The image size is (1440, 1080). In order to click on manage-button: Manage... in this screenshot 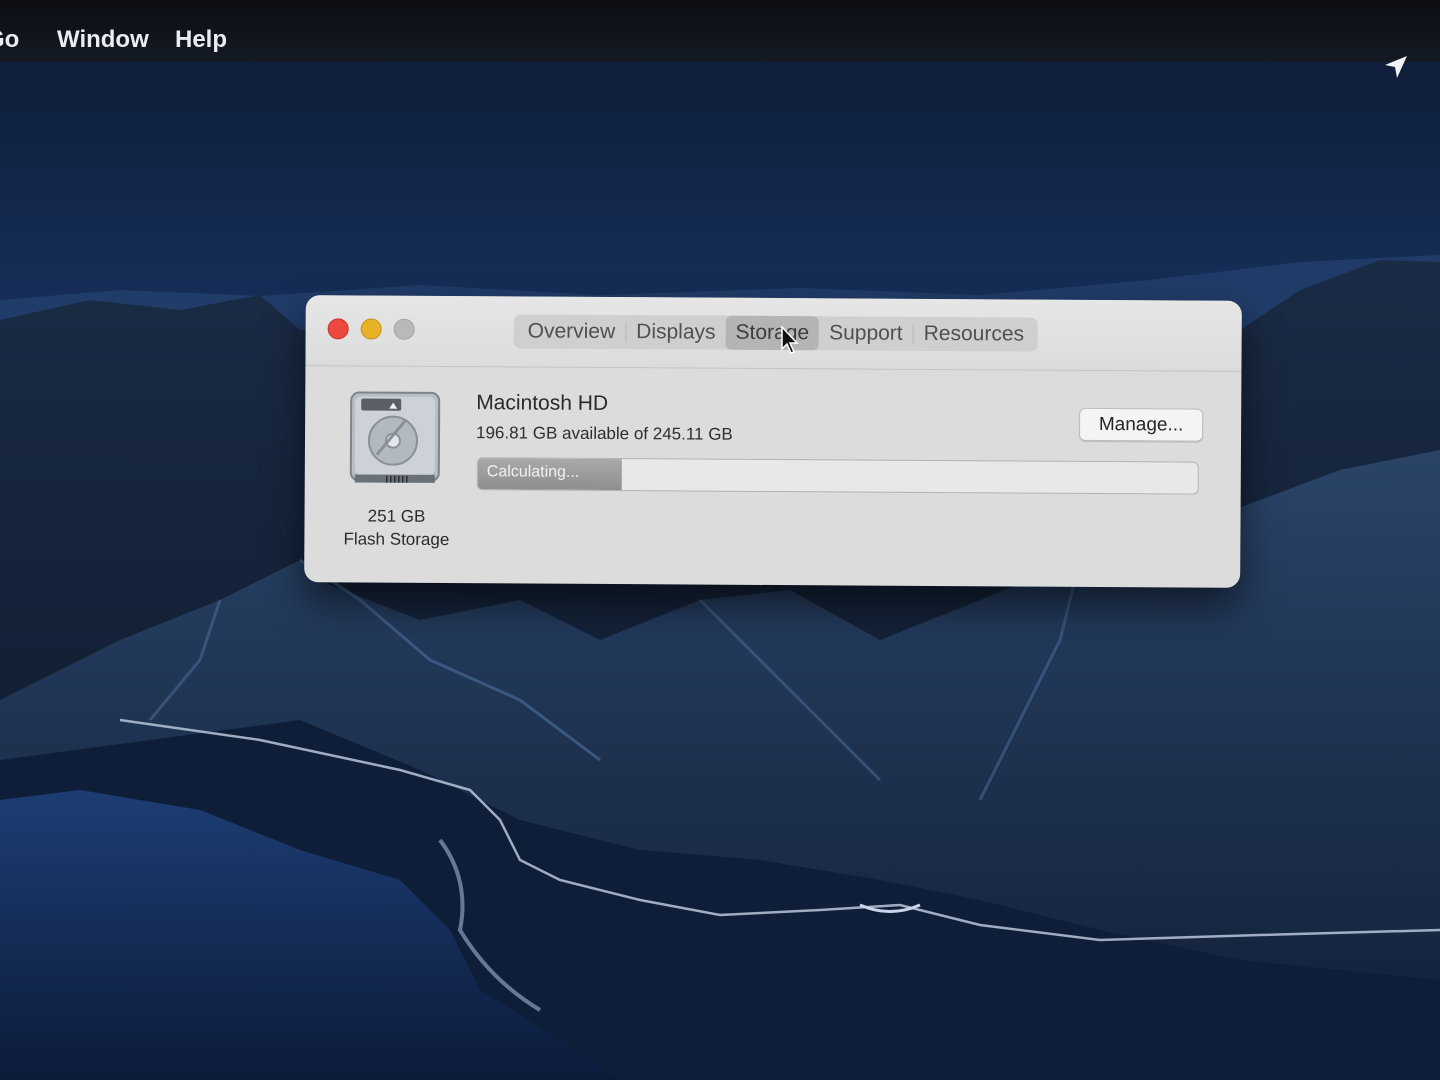, I will do `click(1141, 424)`.